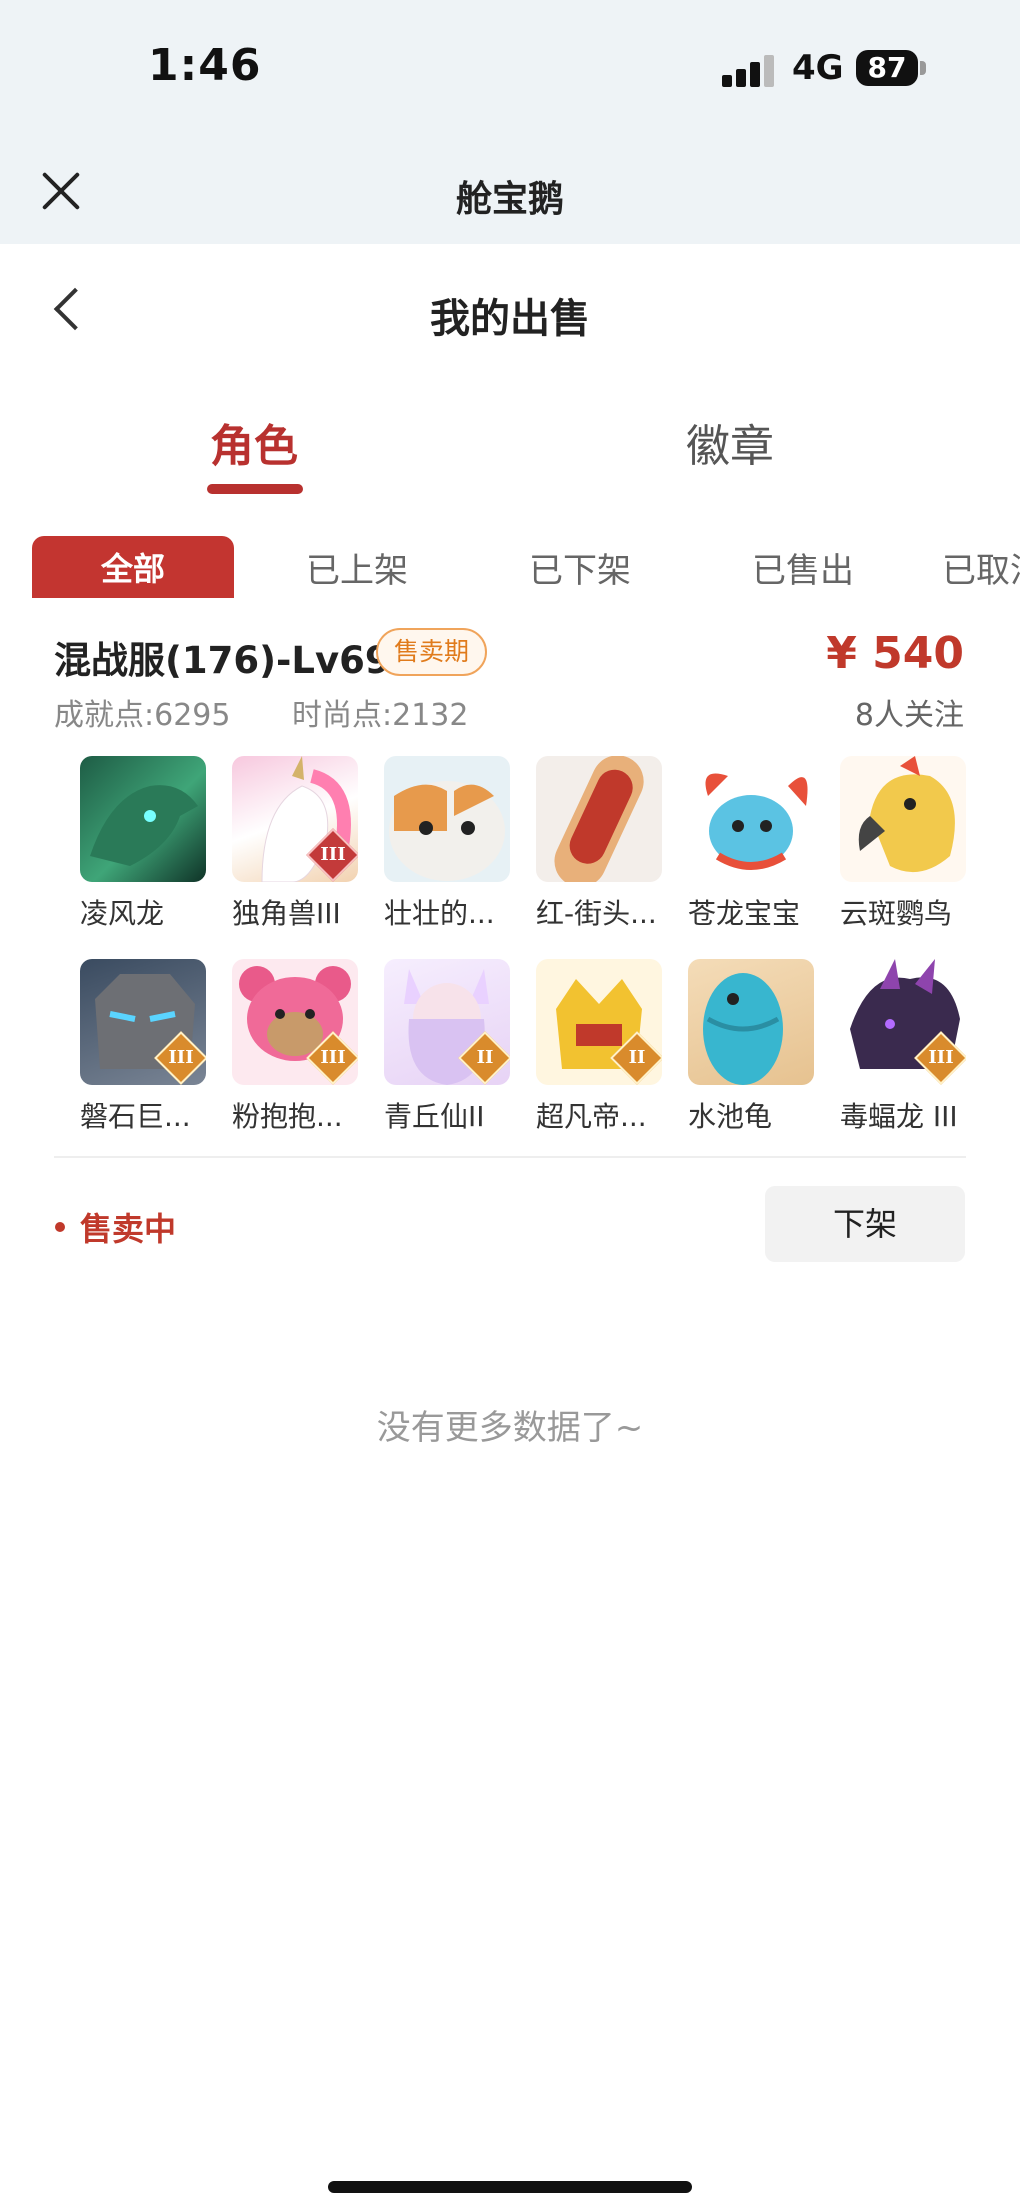  Describe the element at coordinates (981, 571) in the screenshot. I see `filter-cancelled: 已取消` at that location.